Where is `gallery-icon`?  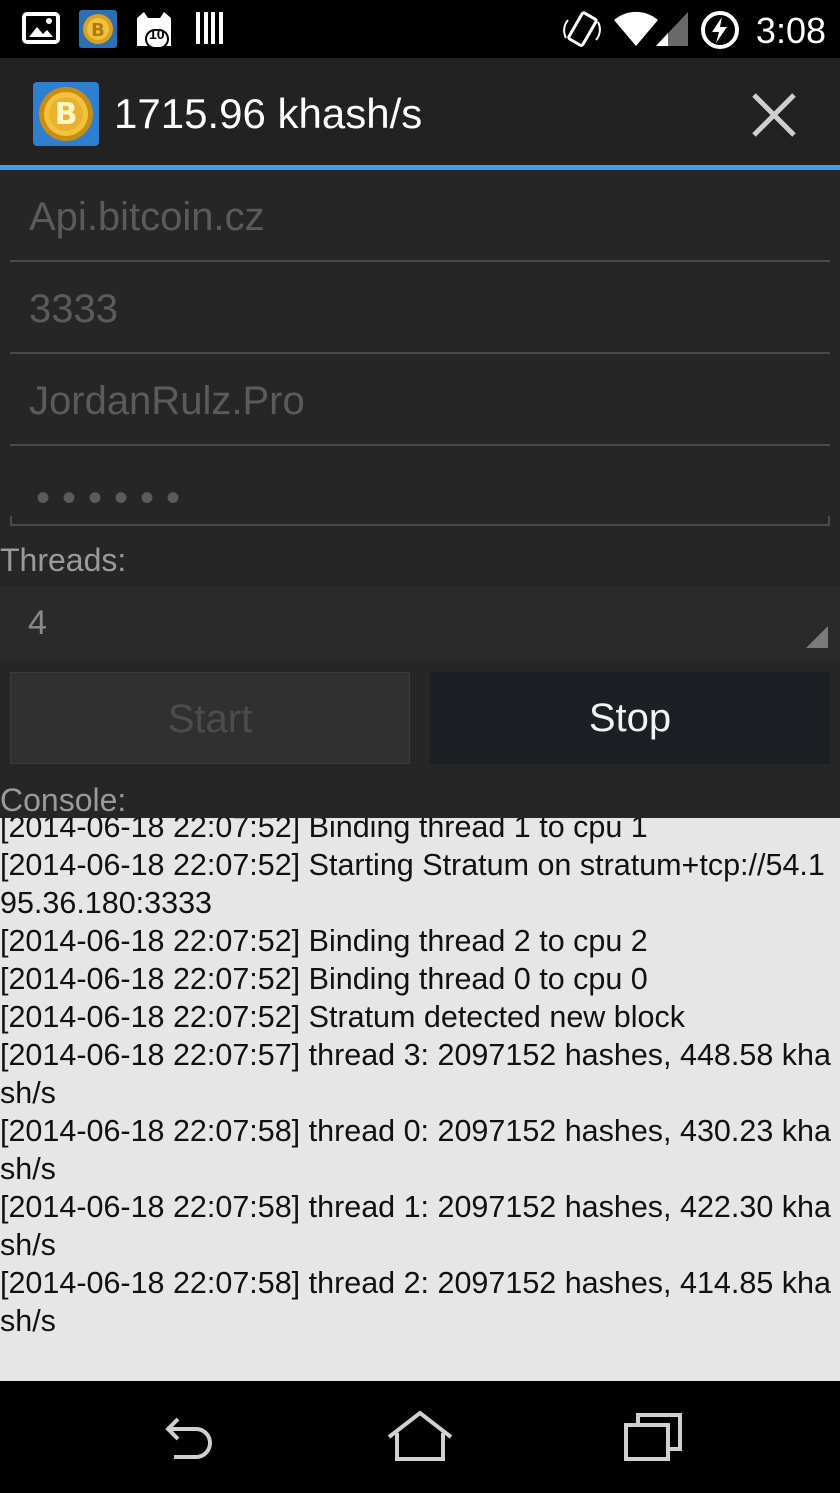 gallery-icon is located at coordinates (41, 28).